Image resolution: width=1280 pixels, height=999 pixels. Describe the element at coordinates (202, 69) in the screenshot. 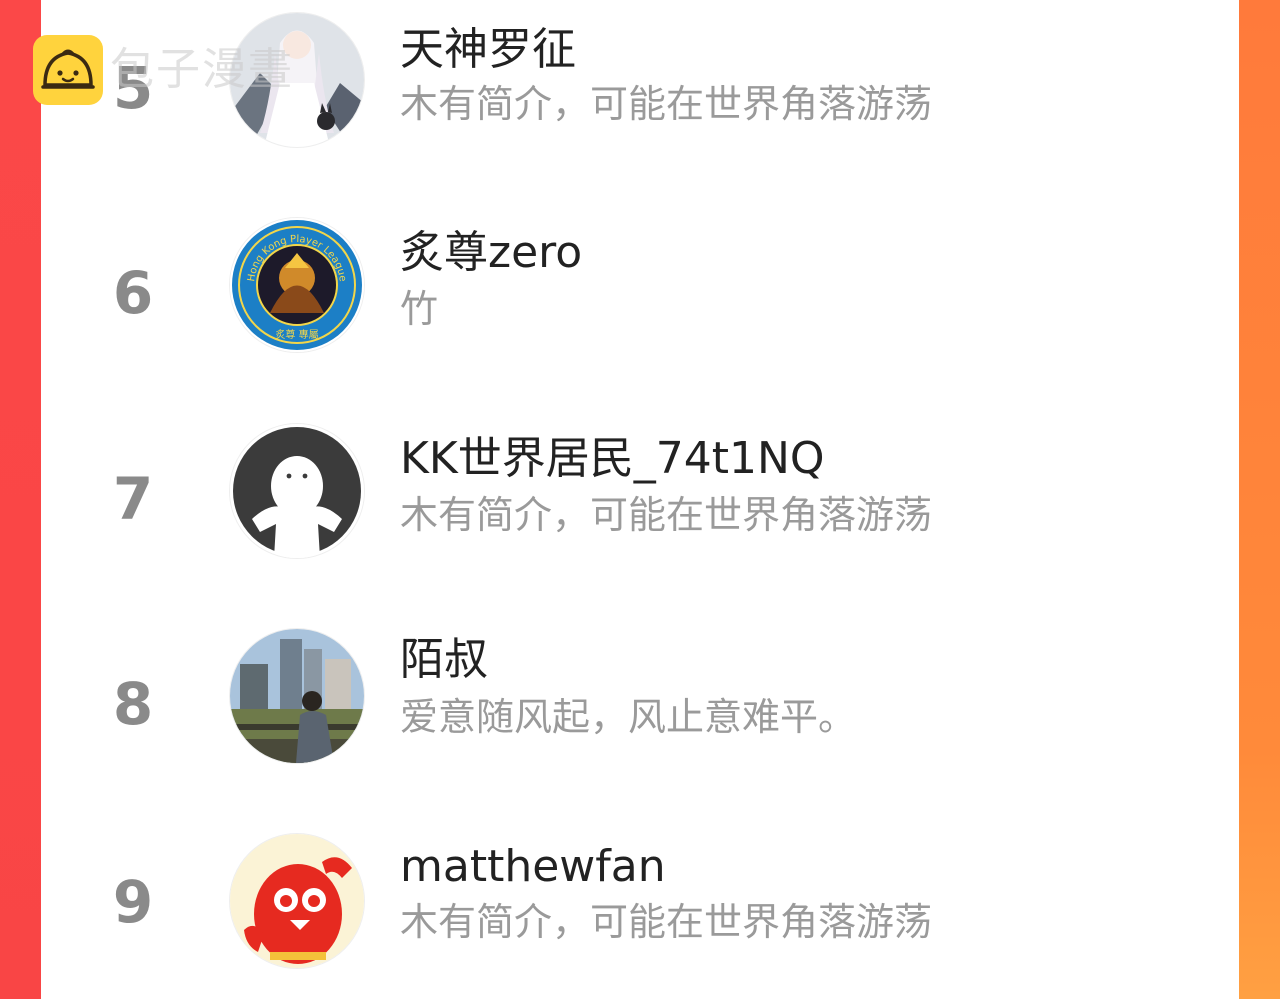

I see `watermark-text: 包子漫畫` at that location.